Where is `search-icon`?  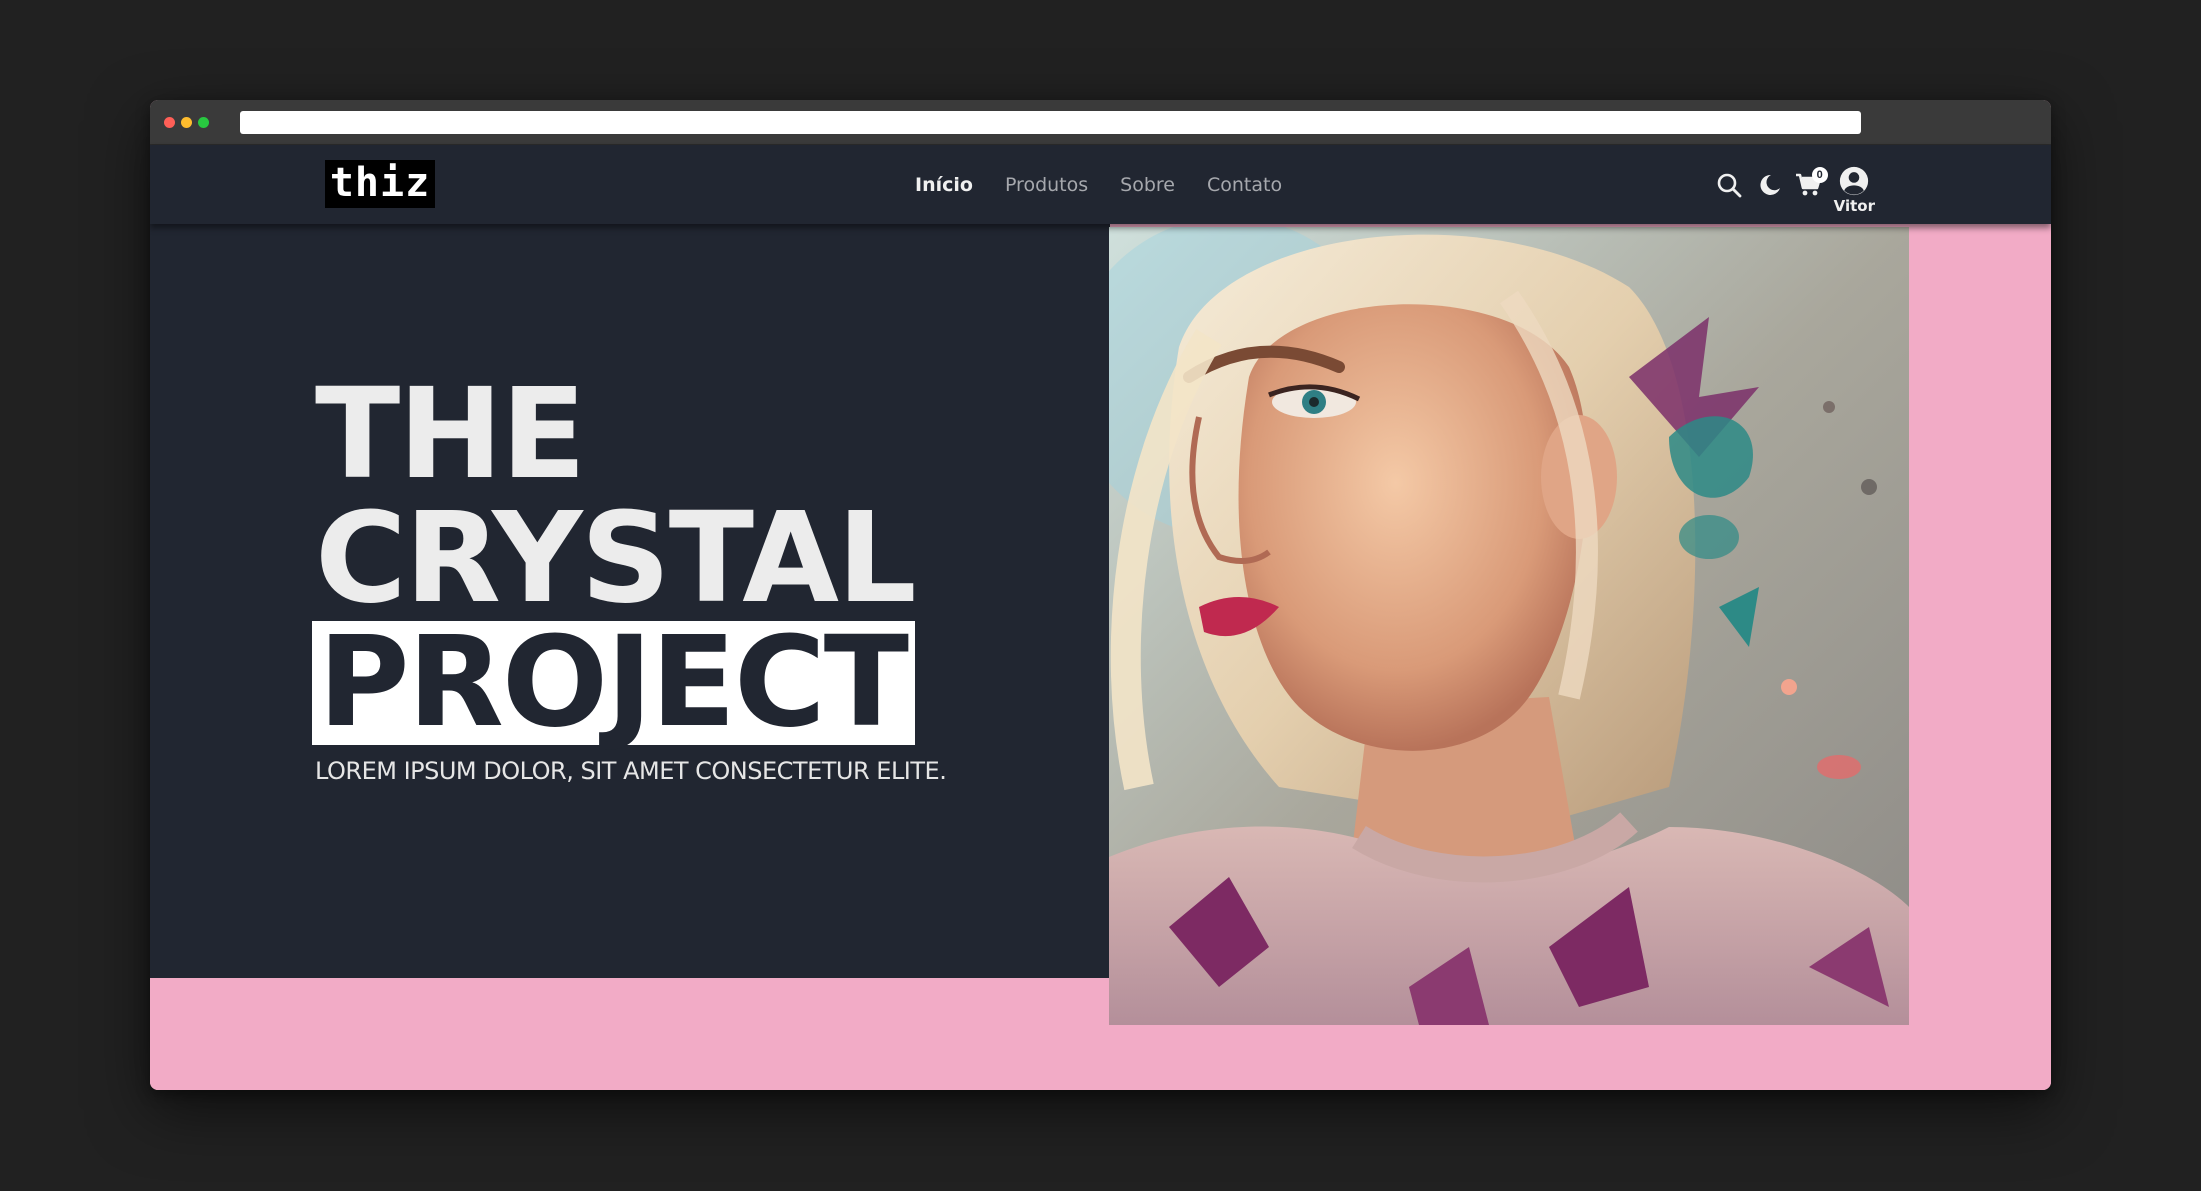
search-icon is located at coordinates (1729, 185).